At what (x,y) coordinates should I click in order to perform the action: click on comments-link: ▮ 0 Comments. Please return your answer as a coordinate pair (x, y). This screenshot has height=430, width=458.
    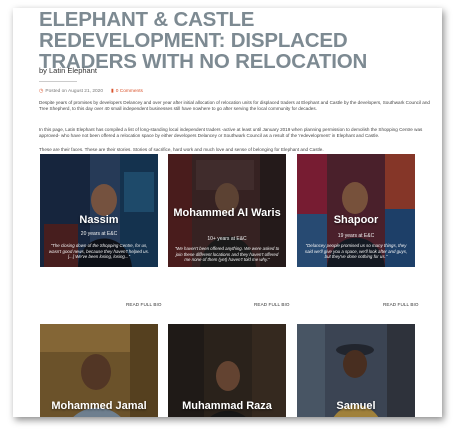
    Looking at the image, I should click on (127, 91).